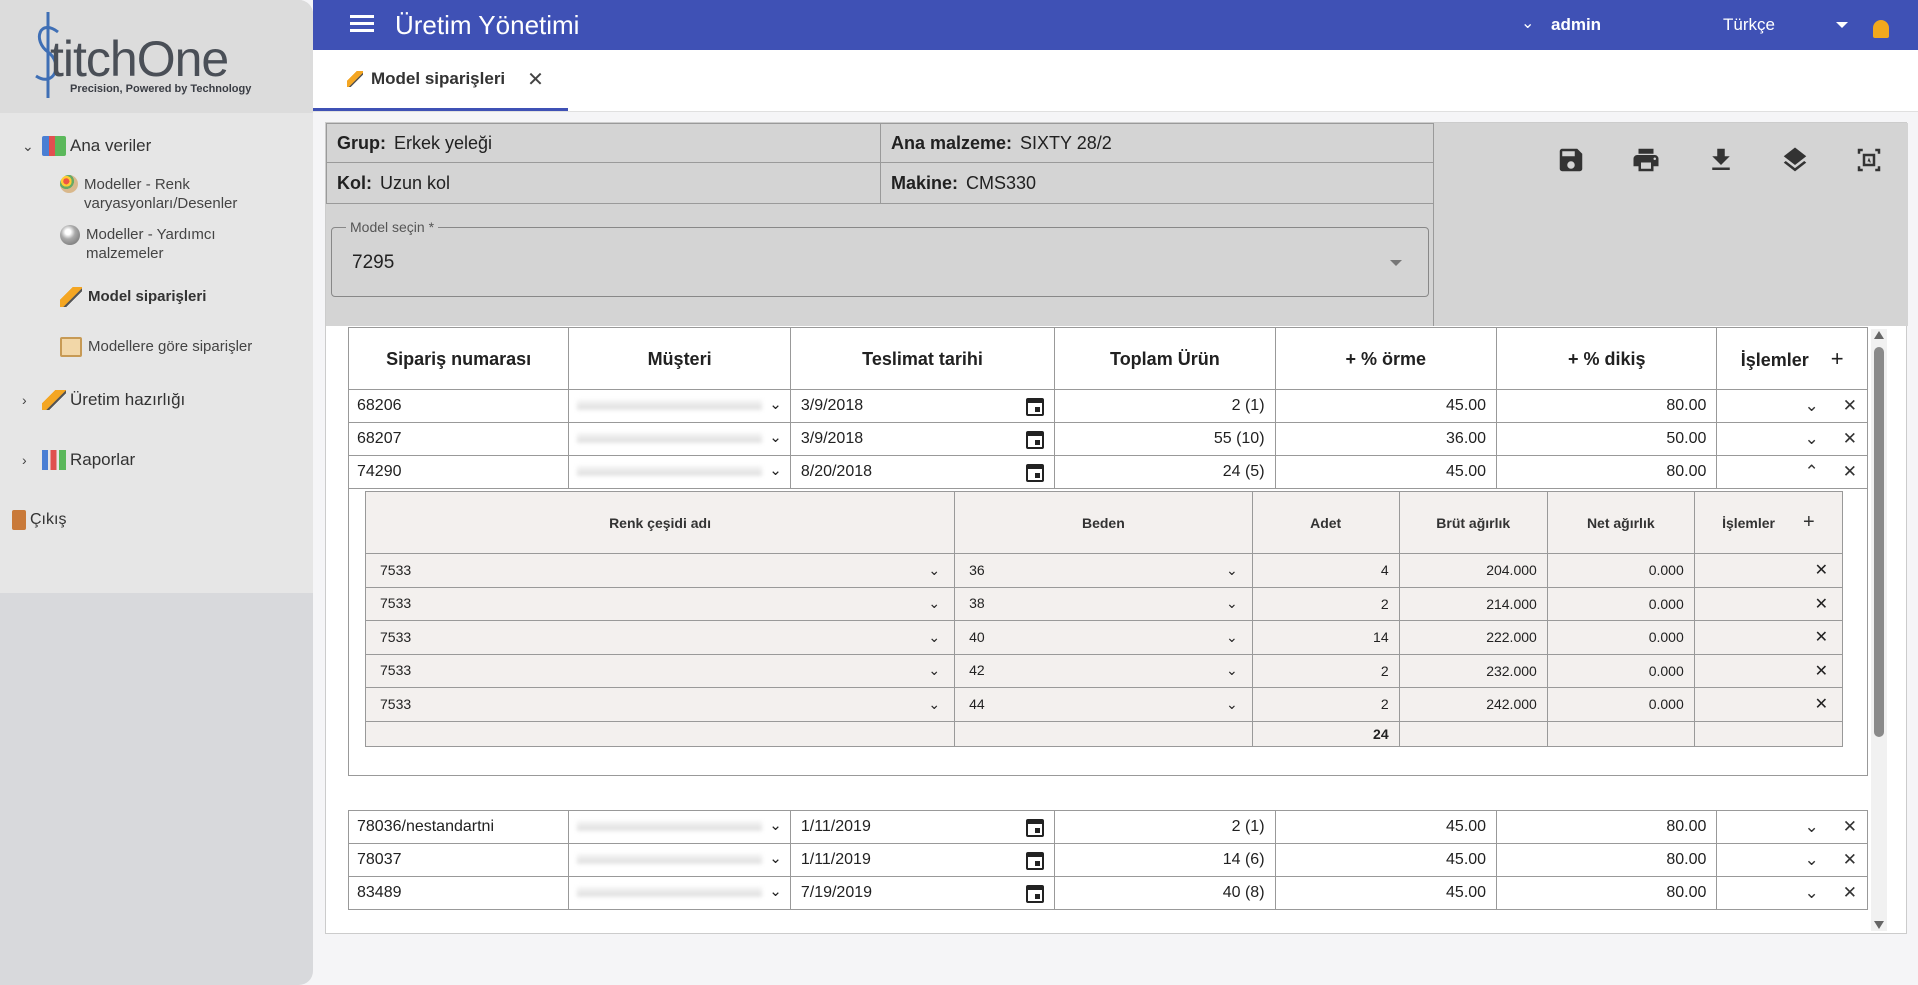 Image resolution: width=1918 pixels, height=985 pixels. I want to click on download-icon, so click(1721, 160).